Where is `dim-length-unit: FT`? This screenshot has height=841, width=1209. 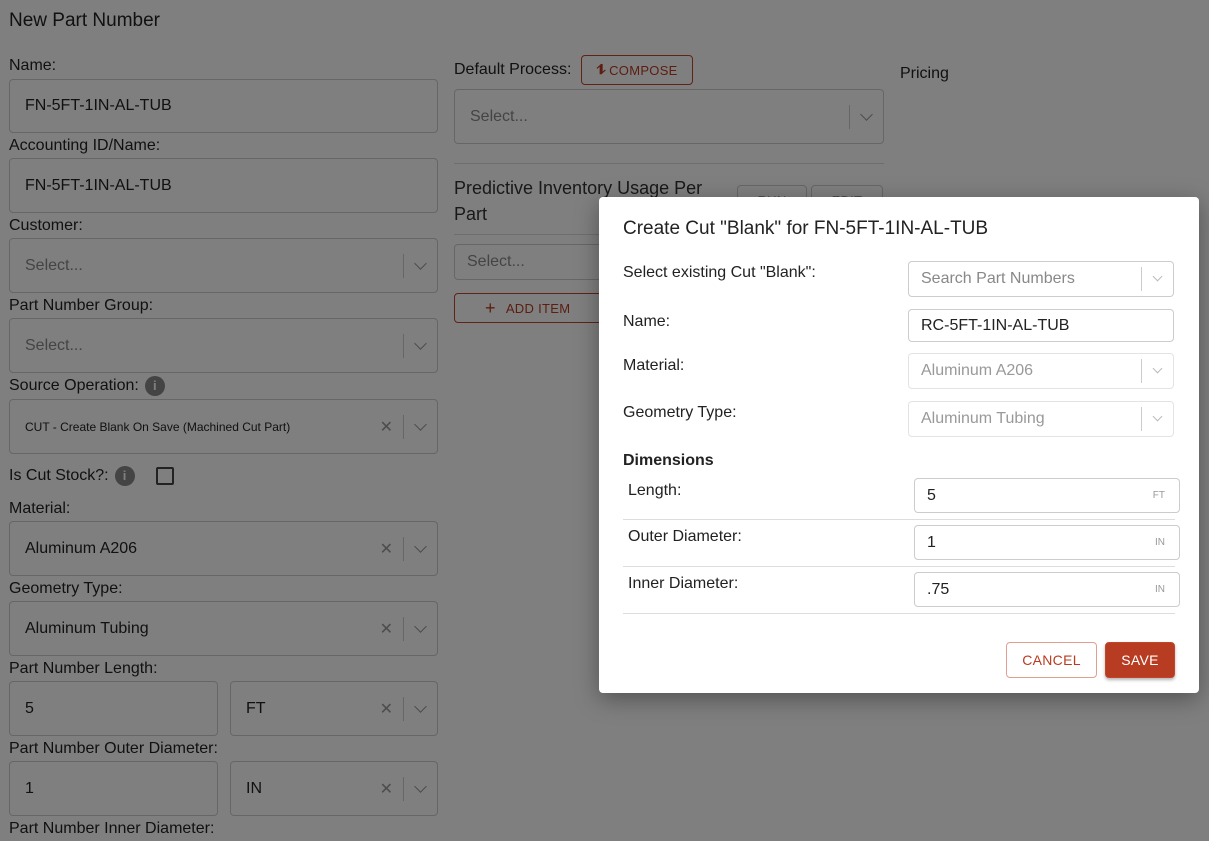 dim-length-unit: FT is located at coordinates (1158, 495).